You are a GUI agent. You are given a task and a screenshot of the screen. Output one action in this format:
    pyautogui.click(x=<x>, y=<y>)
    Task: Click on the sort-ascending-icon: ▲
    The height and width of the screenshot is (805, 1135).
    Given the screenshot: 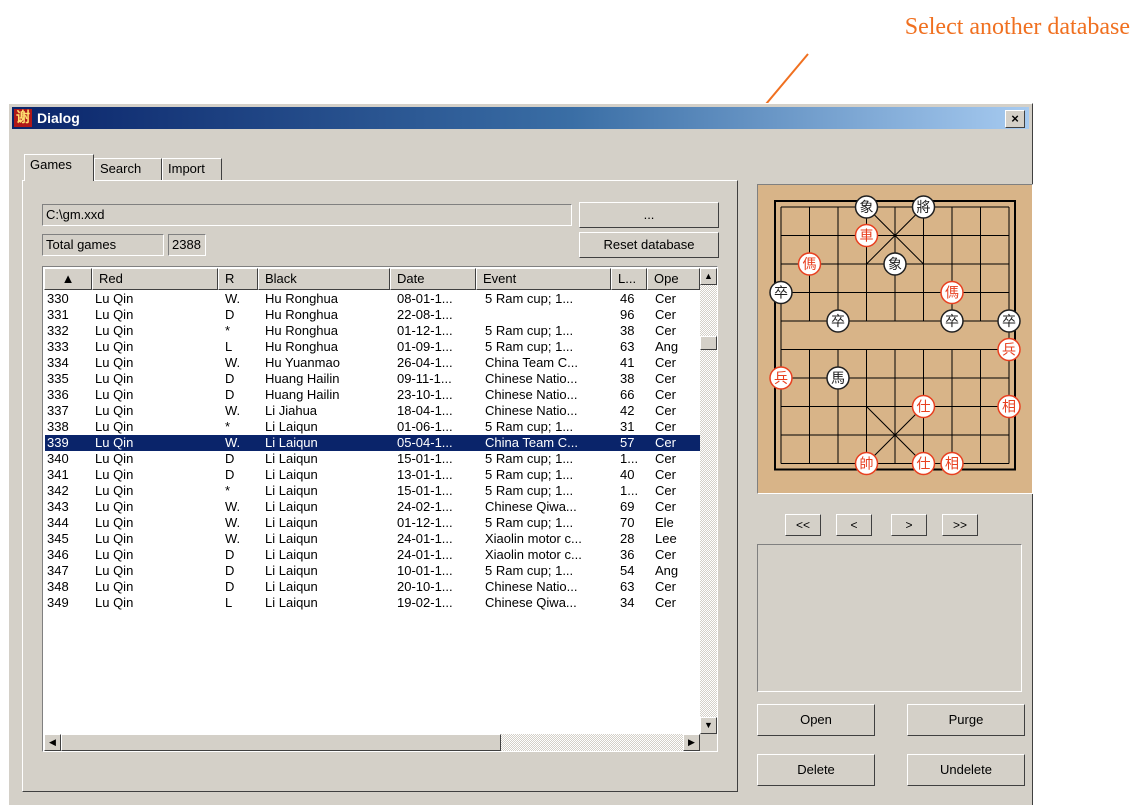 What is the action you would take?
    pyautogui.click(x=68, y=279)
    